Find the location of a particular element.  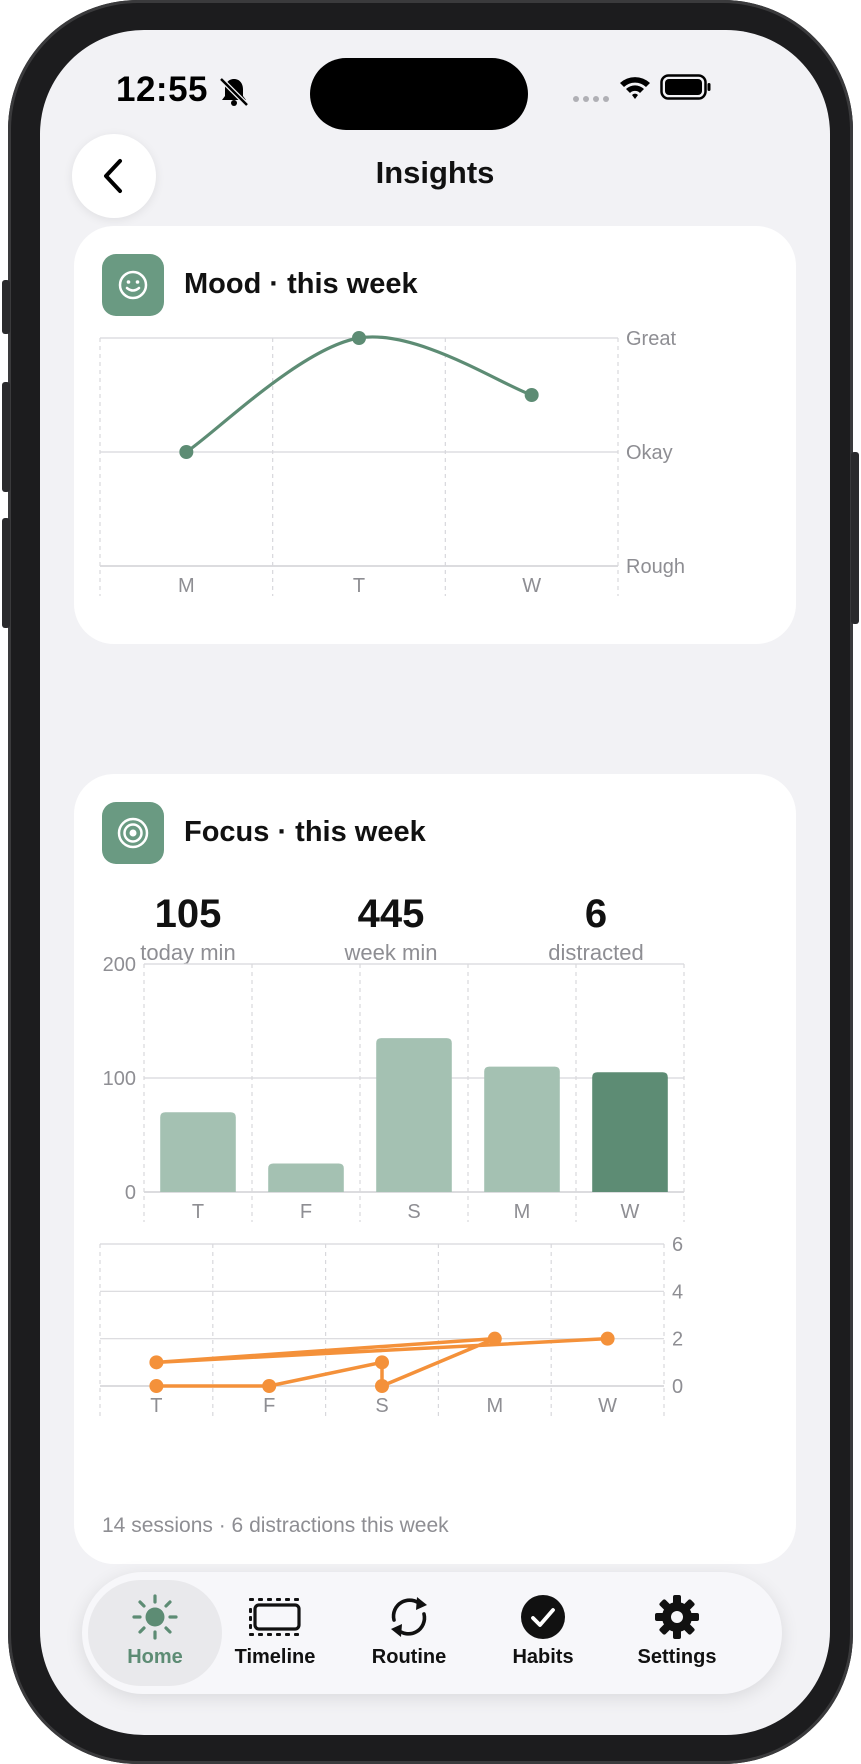

bar-x-label: W is located at coordinates (630, 1212).